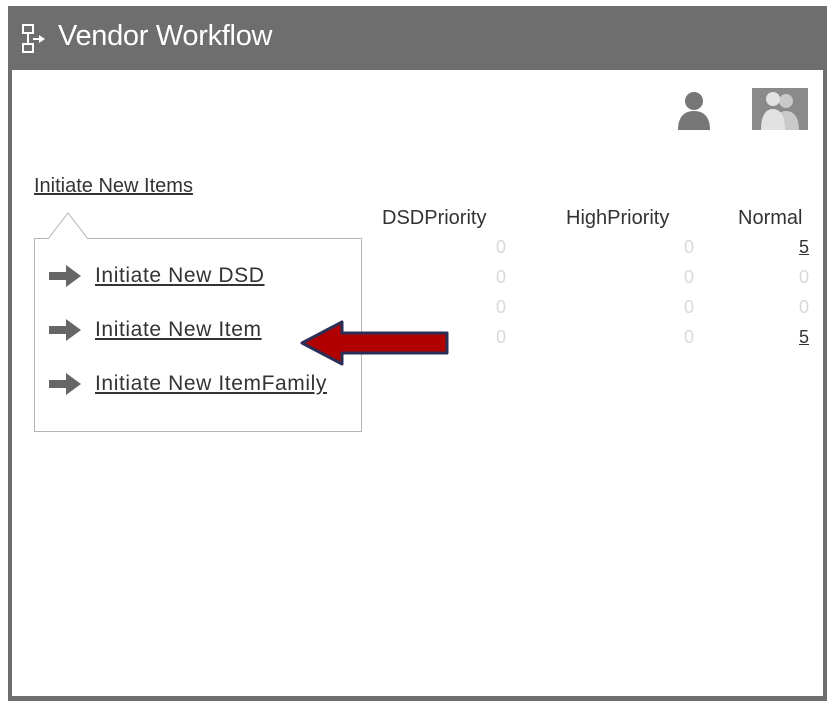 Image resolution: width=831 pixels, height=706 pixels. Describe the element at coordinates (618, 218) in the screenshot. I see `column-header-highpriority: HighPriority` at that location.